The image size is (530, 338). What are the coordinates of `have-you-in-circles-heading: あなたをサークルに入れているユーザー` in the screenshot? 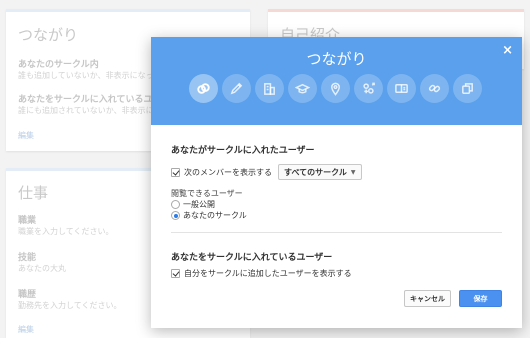 It's located at (252, 258).